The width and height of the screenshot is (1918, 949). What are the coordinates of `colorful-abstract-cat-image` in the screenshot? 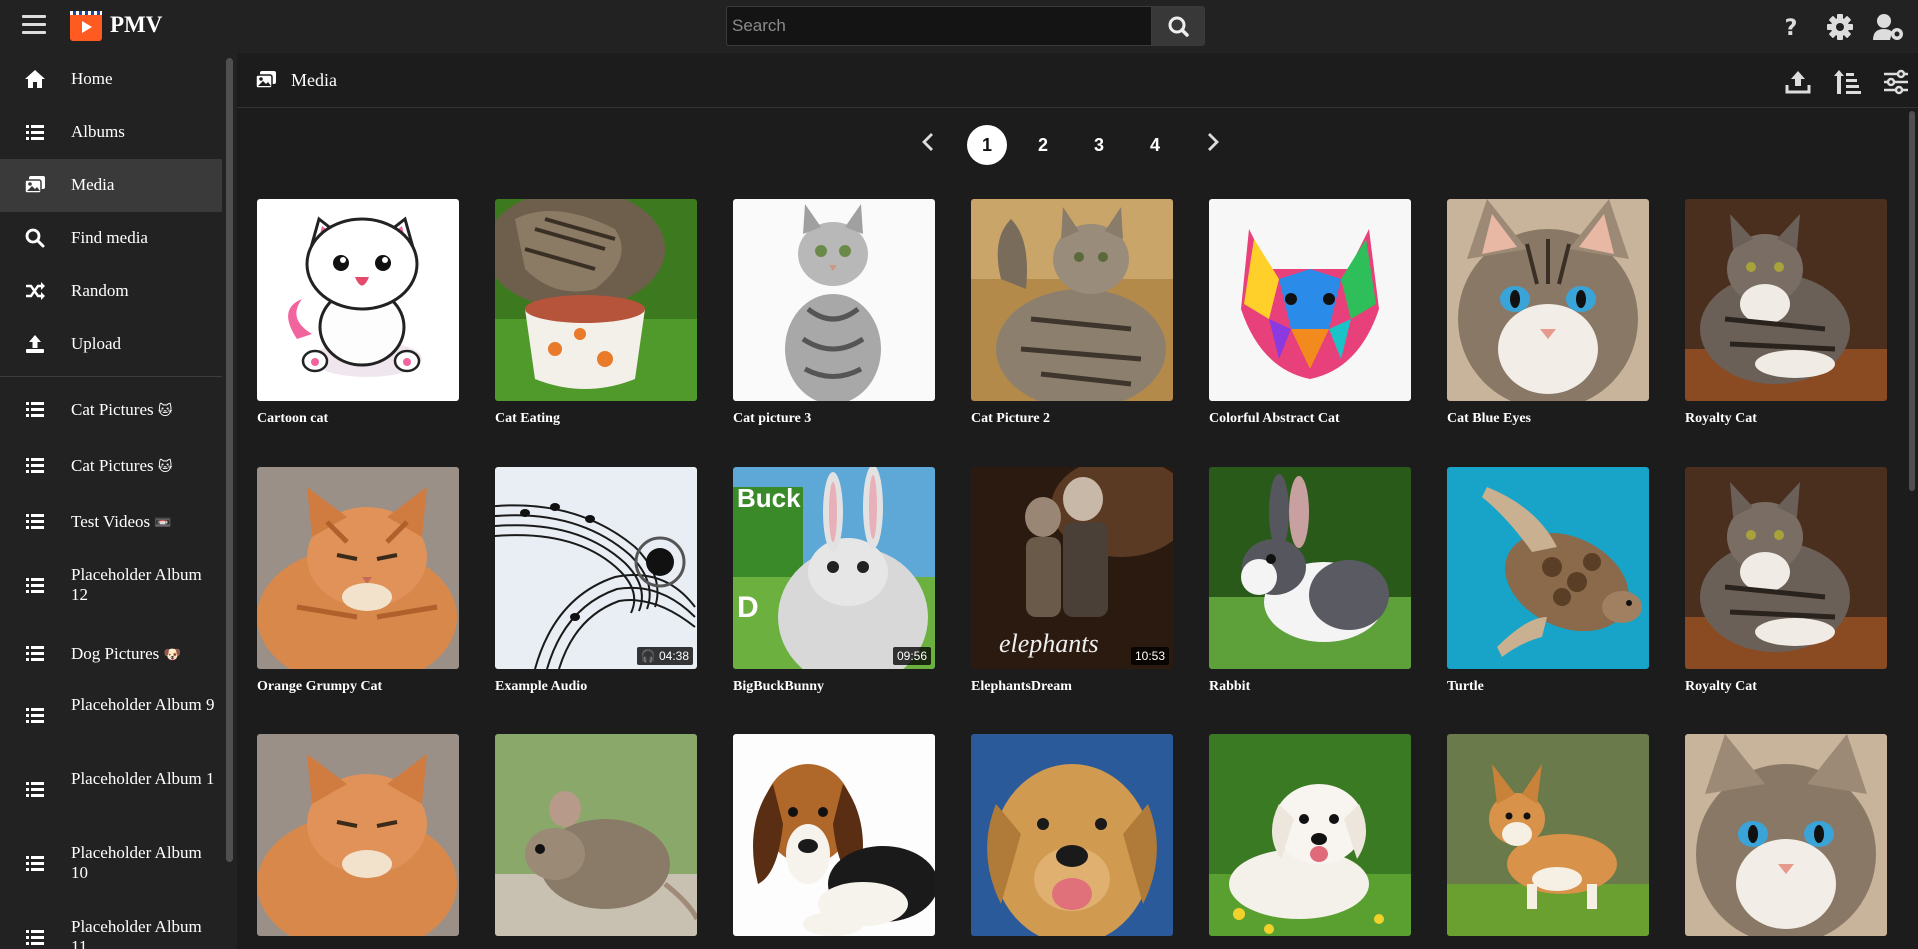 It's located at (1310, 300).